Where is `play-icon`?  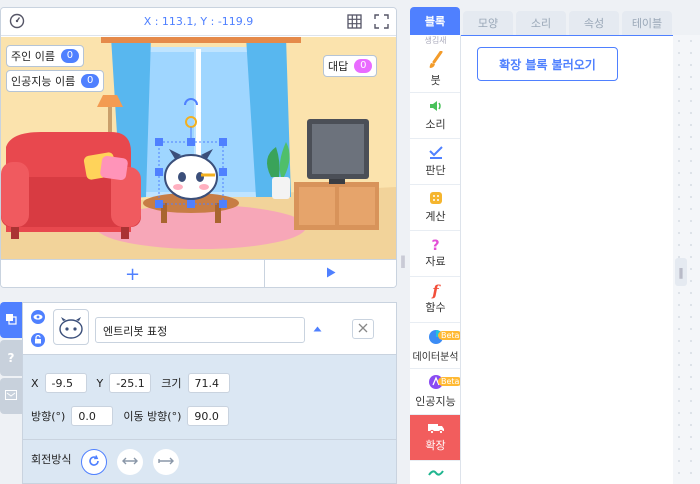 play-icon is located at coordinates (331, 274).